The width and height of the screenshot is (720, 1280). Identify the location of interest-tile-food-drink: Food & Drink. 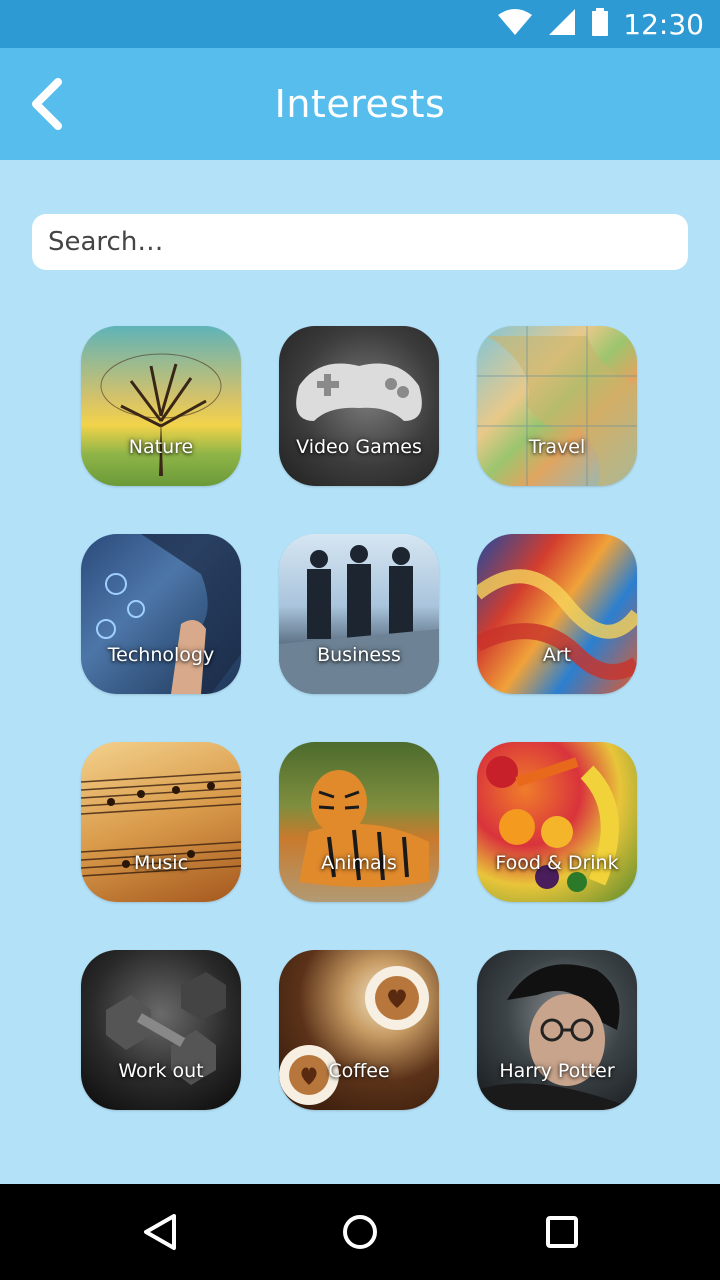
(557, 822).